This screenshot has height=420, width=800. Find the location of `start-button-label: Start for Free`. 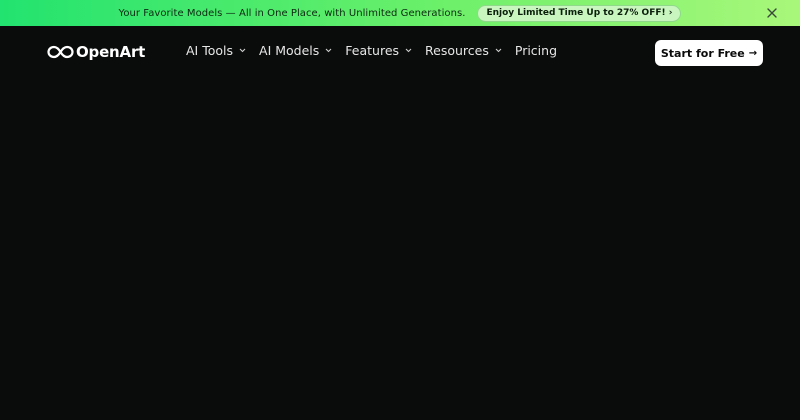

start-button-label: Start for Free is located at coordinates (702, 53).